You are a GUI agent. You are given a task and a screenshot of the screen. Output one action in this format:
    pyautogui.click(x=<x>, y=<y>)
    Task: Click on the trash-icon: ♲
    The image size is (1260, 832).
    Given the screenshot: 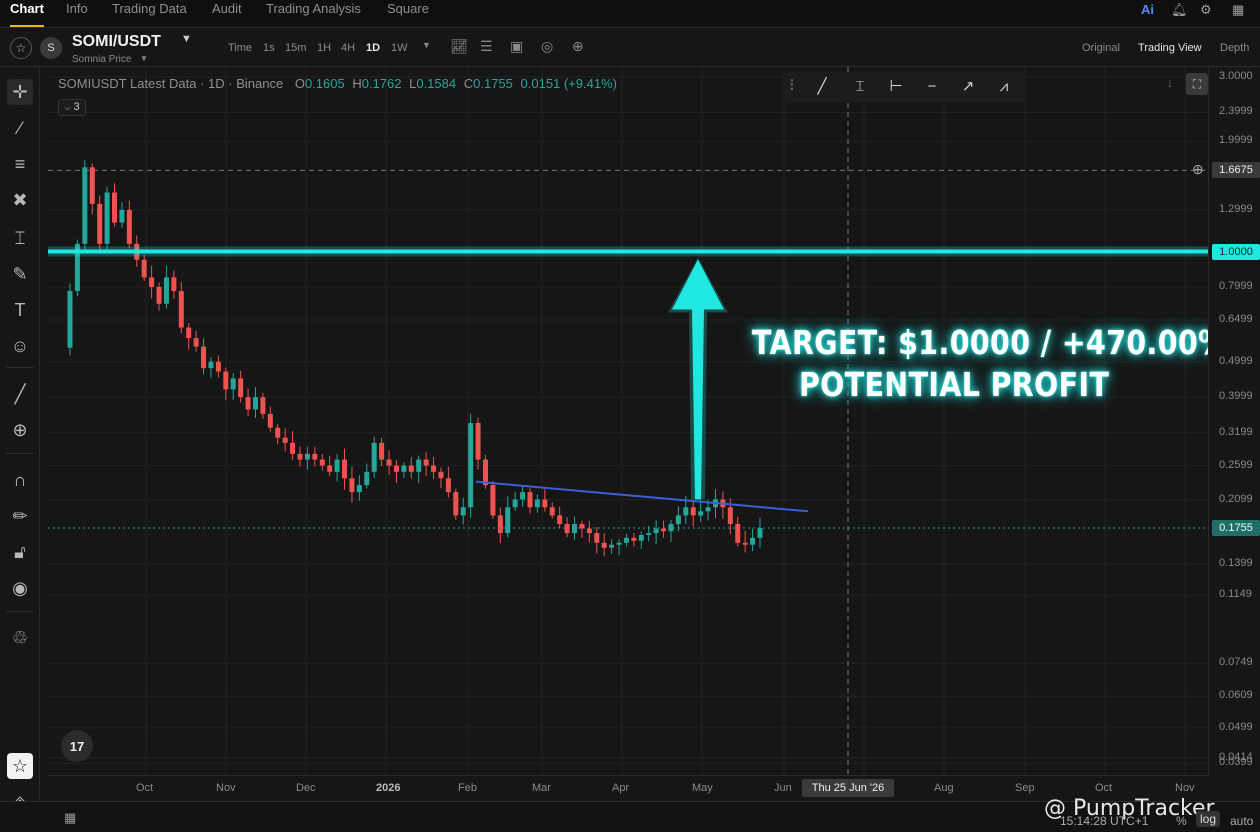 What is the action you would take?
    pyautogui.click(x=20, y=638)
    